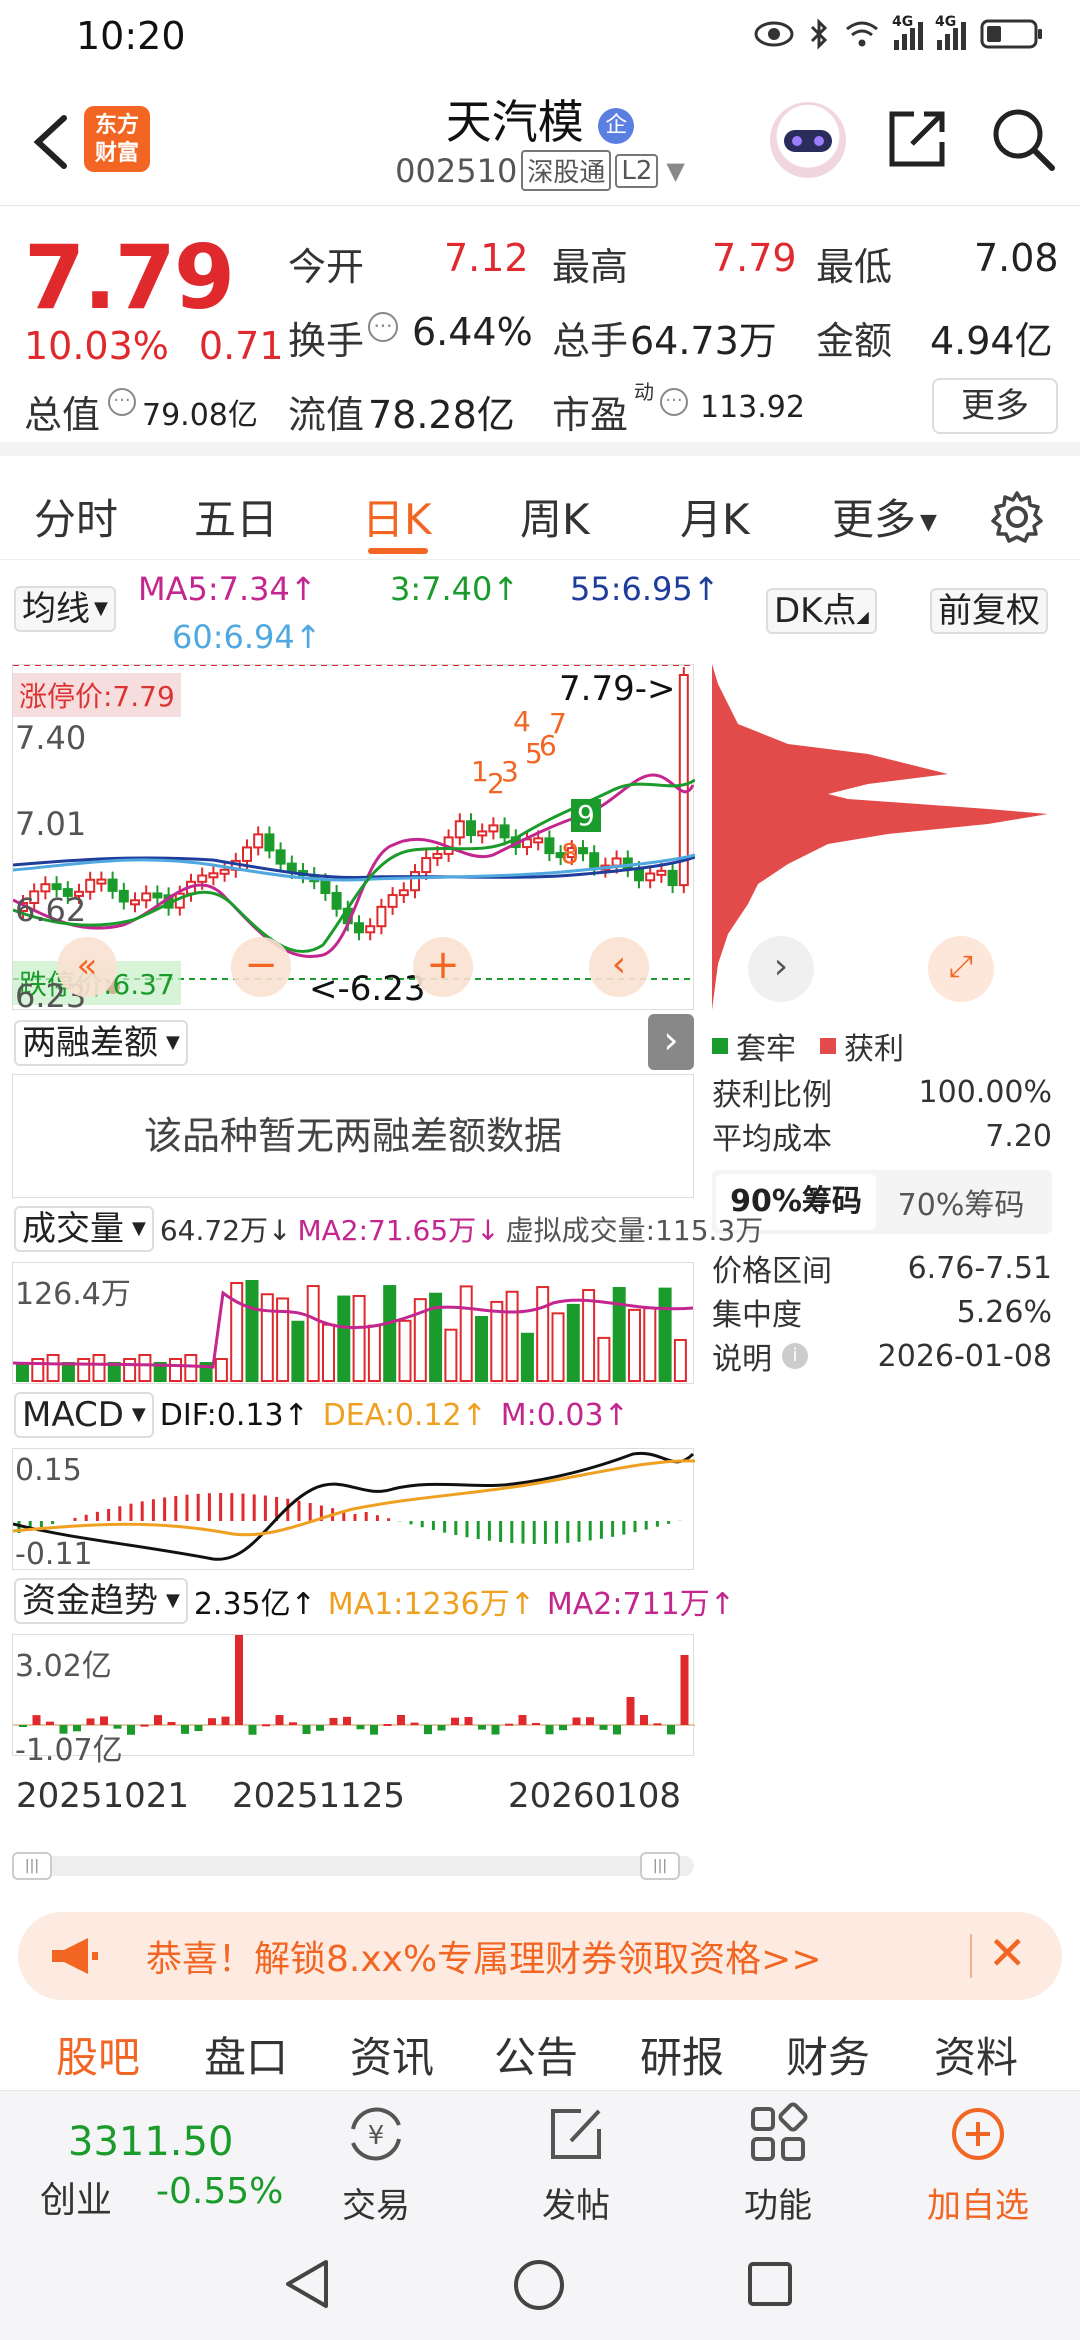  Describe the element at coordinates (882, 1138) in the screenshot. I see `chip-row: 平均成本 7.20` at that location.